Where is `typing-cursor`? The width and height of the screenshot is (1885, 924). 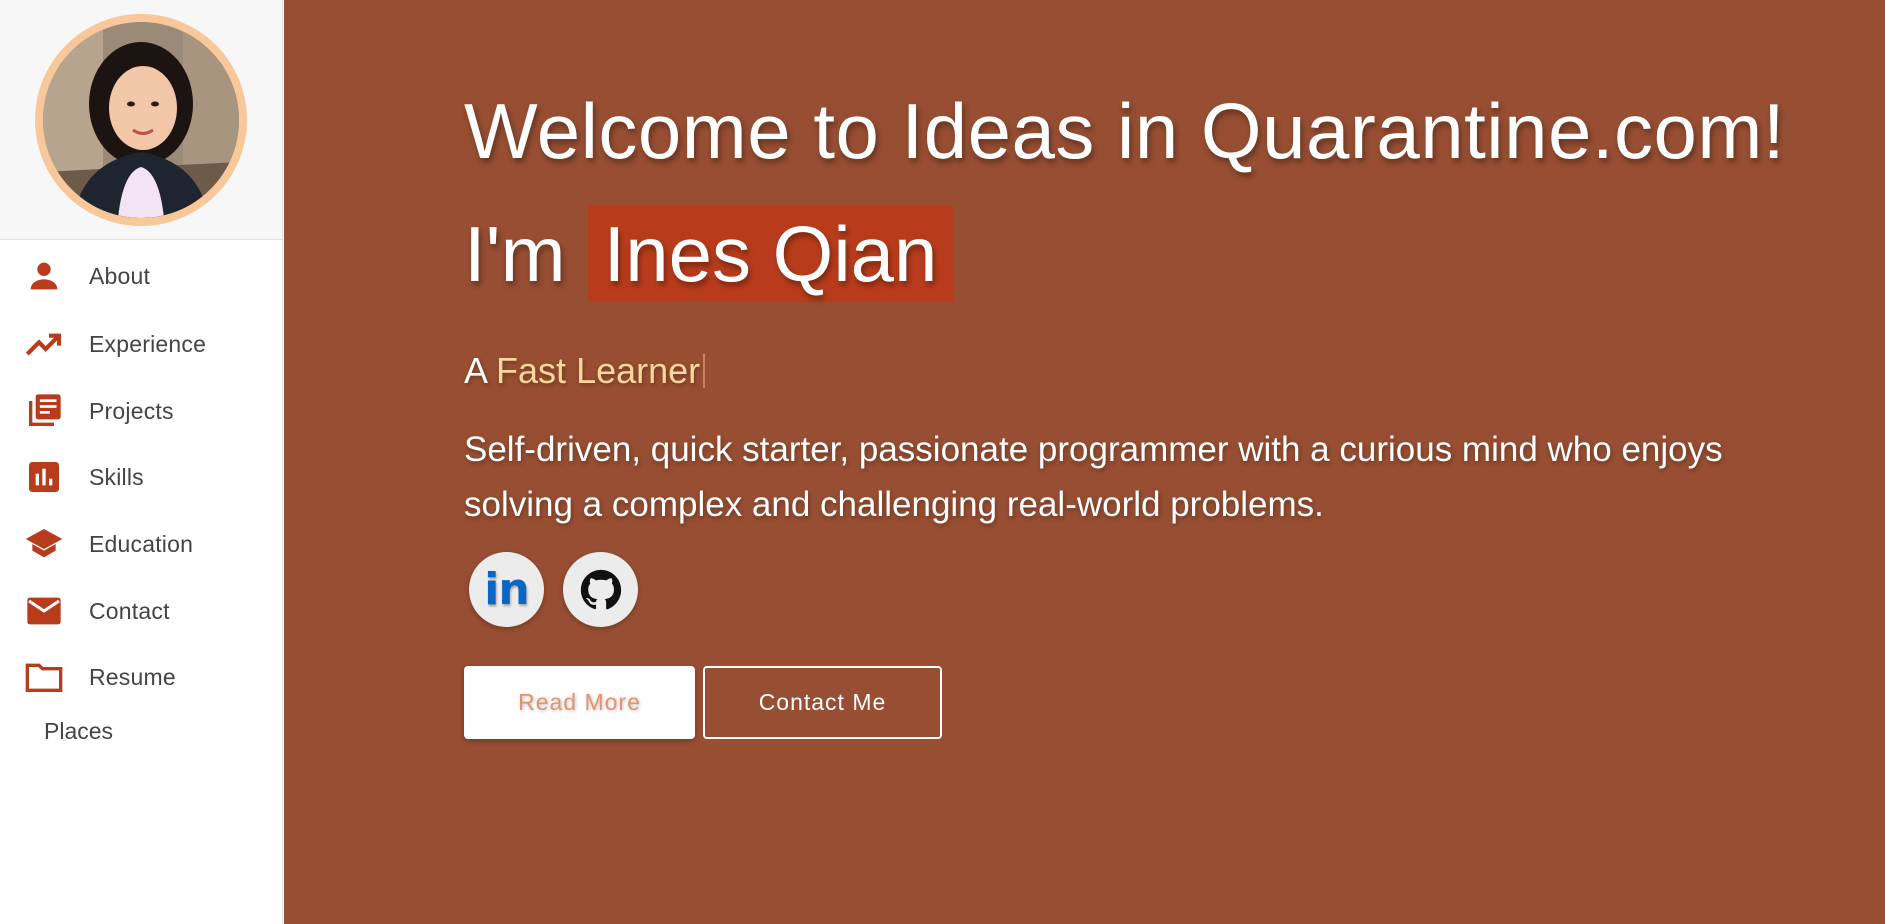
typing-cursor is located at coordinates (704, 371).